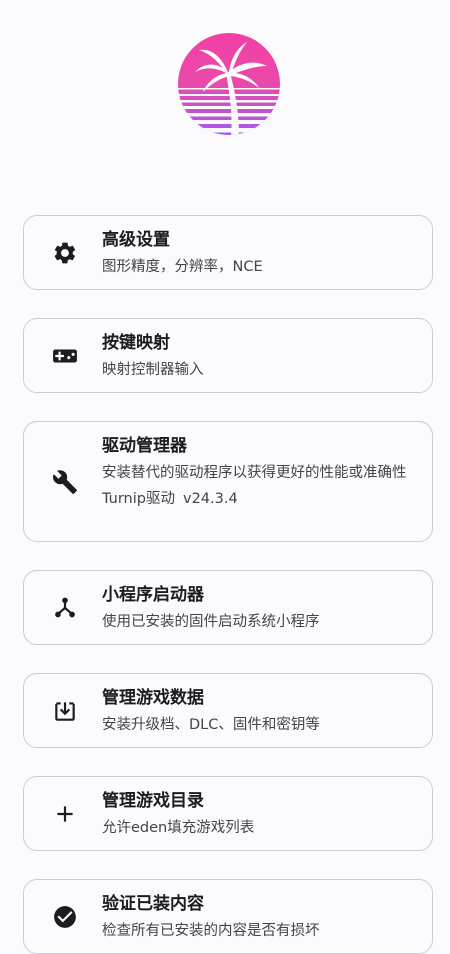 The height and width of the screenshot is (954, 450). I want to click on applet-icon, so click(65, 608).